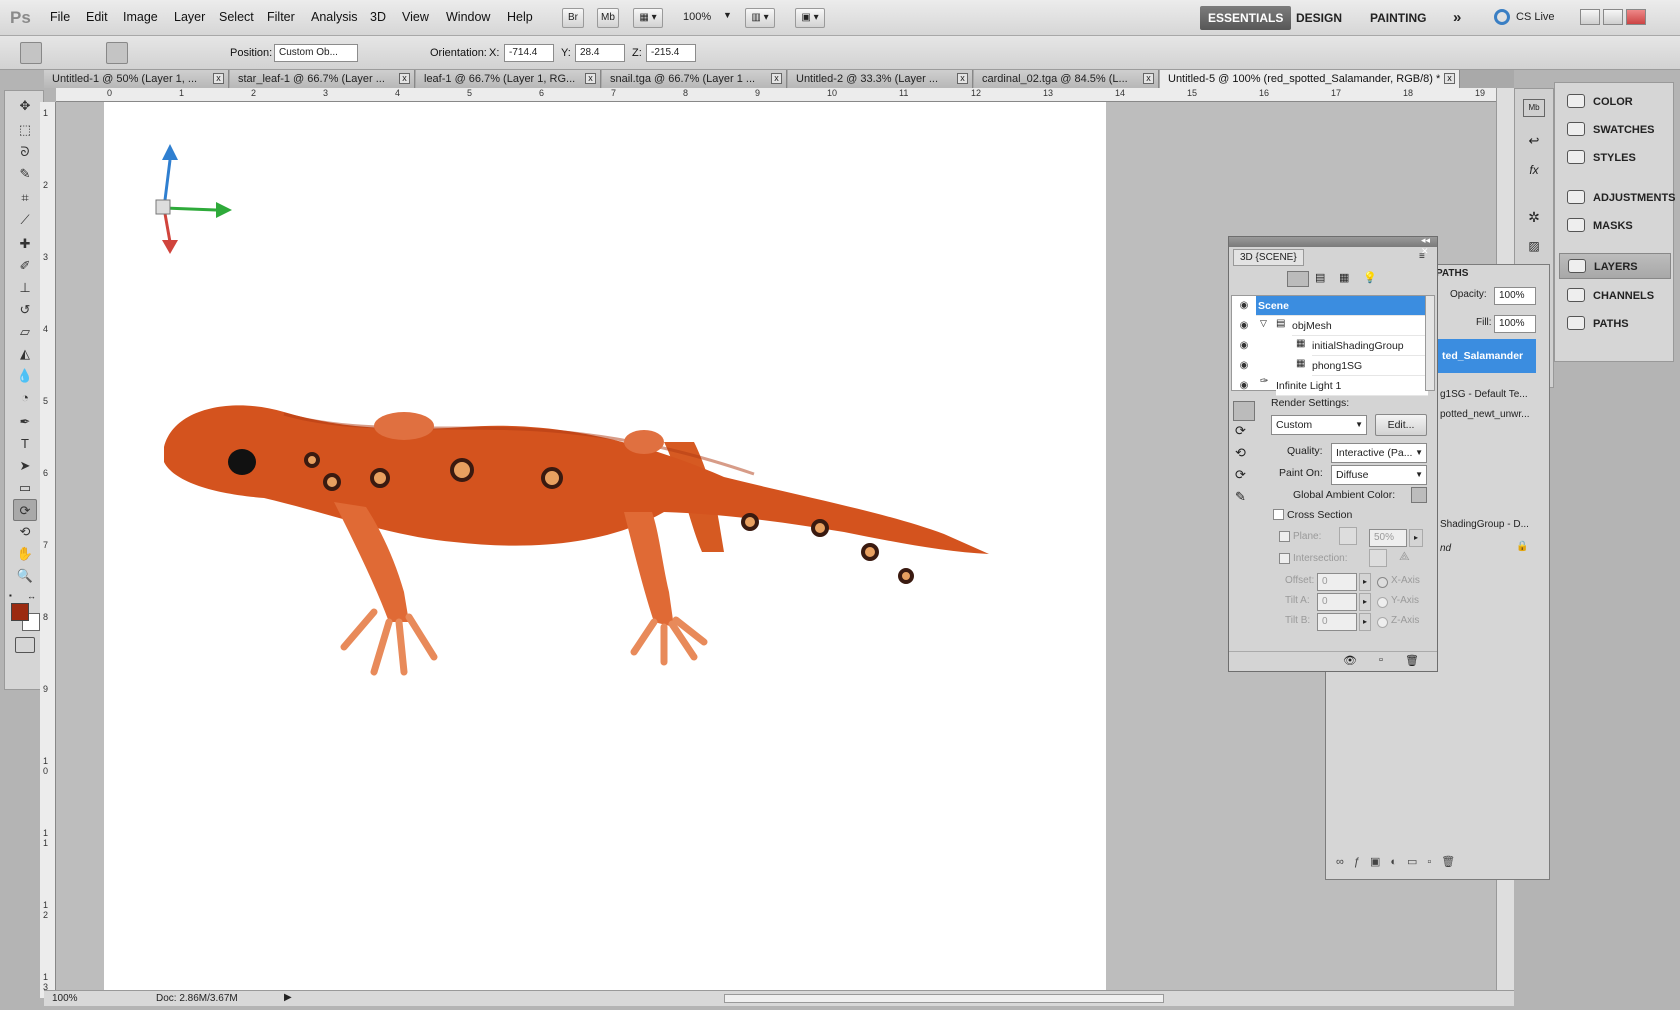  What do you see at coordinates (25, 354) in the screenshot?
I see `paint-bucket-tool-icon: ◭` at bounding box center [25, 354].